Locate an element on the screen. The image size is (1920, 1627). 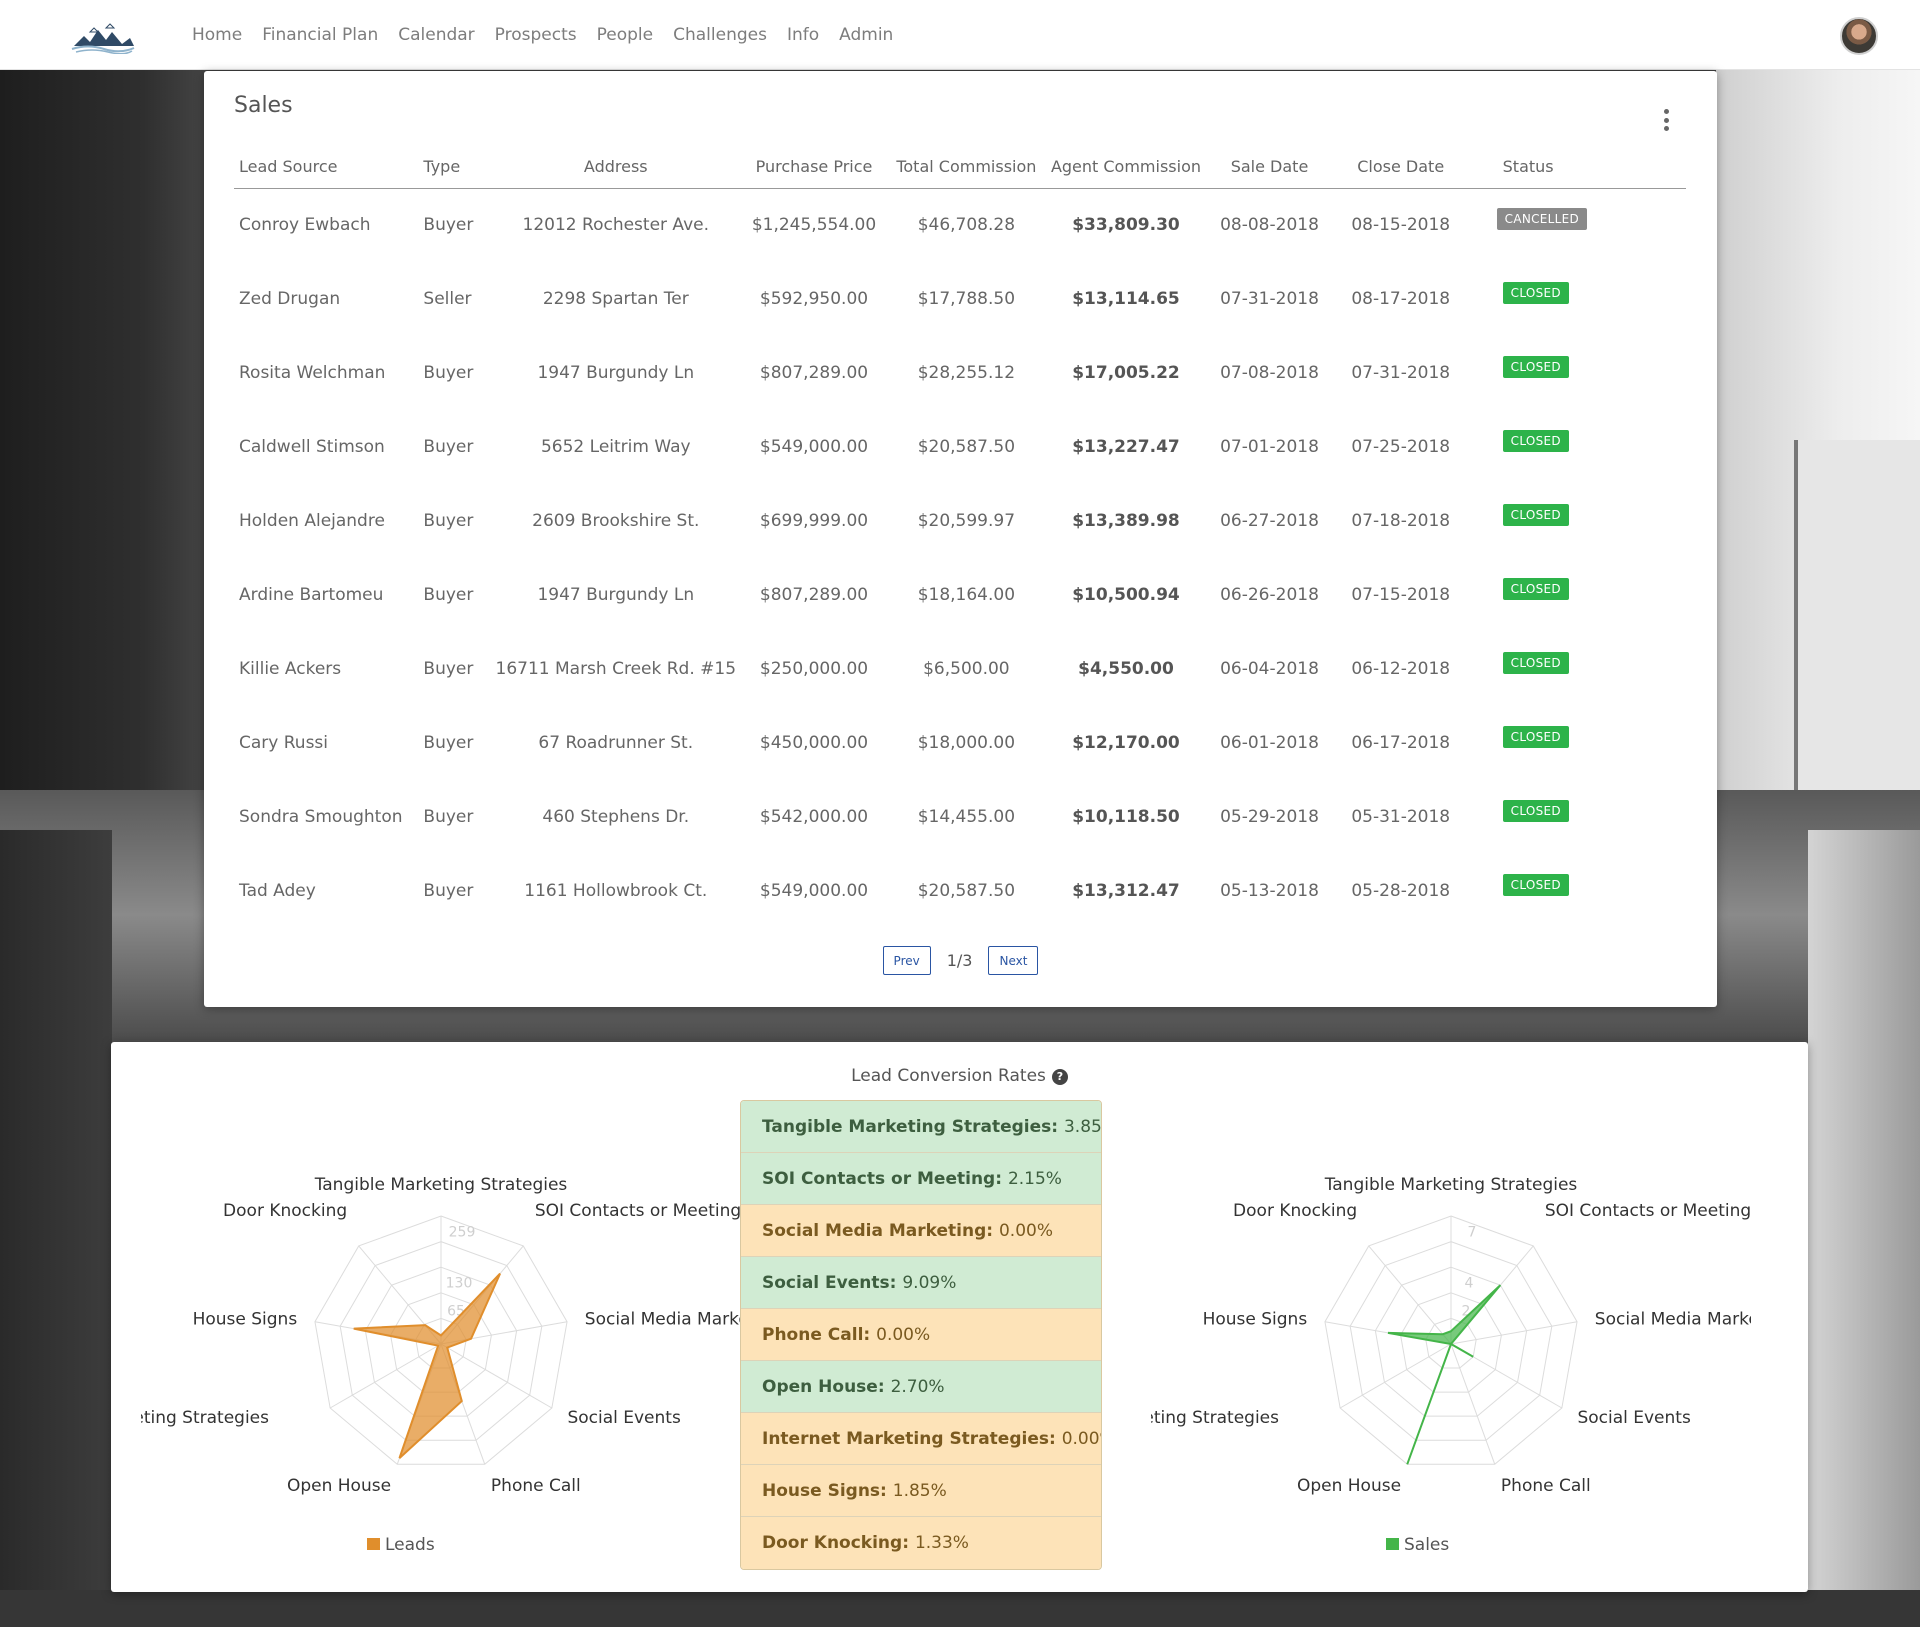
conversion-rate-item: Open House: 2.70% is located at coordinates (921, 1387).